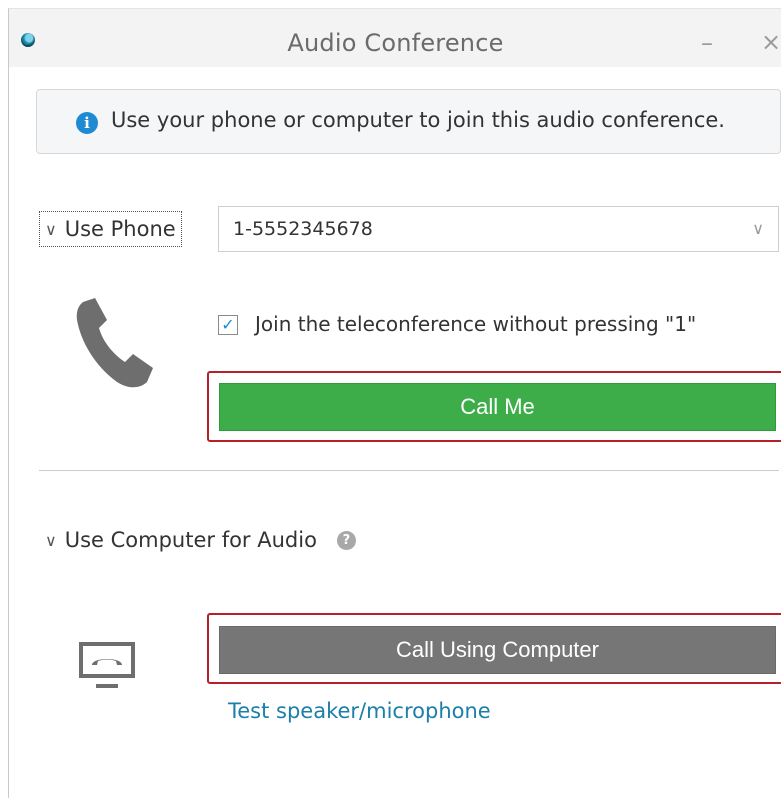 The width and height of the screenshot is (781, 798). Describe the element at coordinates (346, 540) in the screenshot. I see `help-icon: ?` at that location.